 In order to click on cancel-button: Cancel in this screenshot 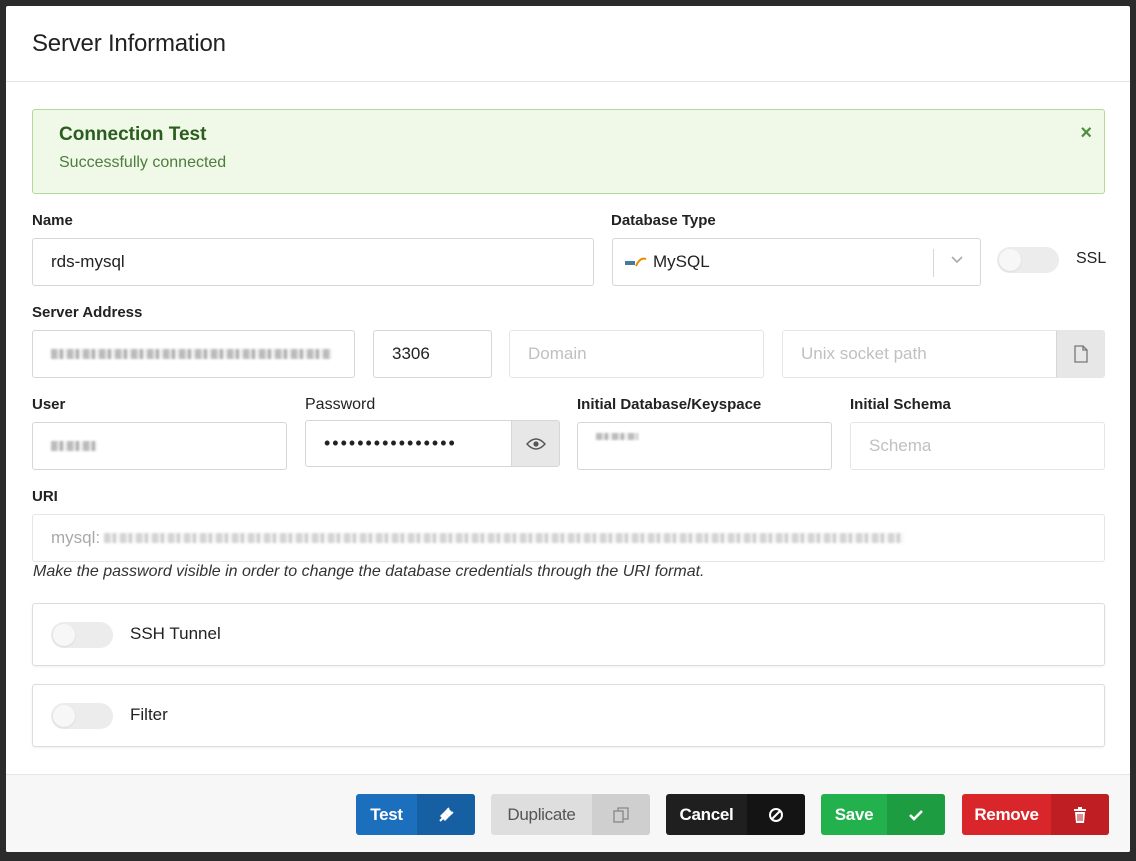, I will do `click(735, 814)`.